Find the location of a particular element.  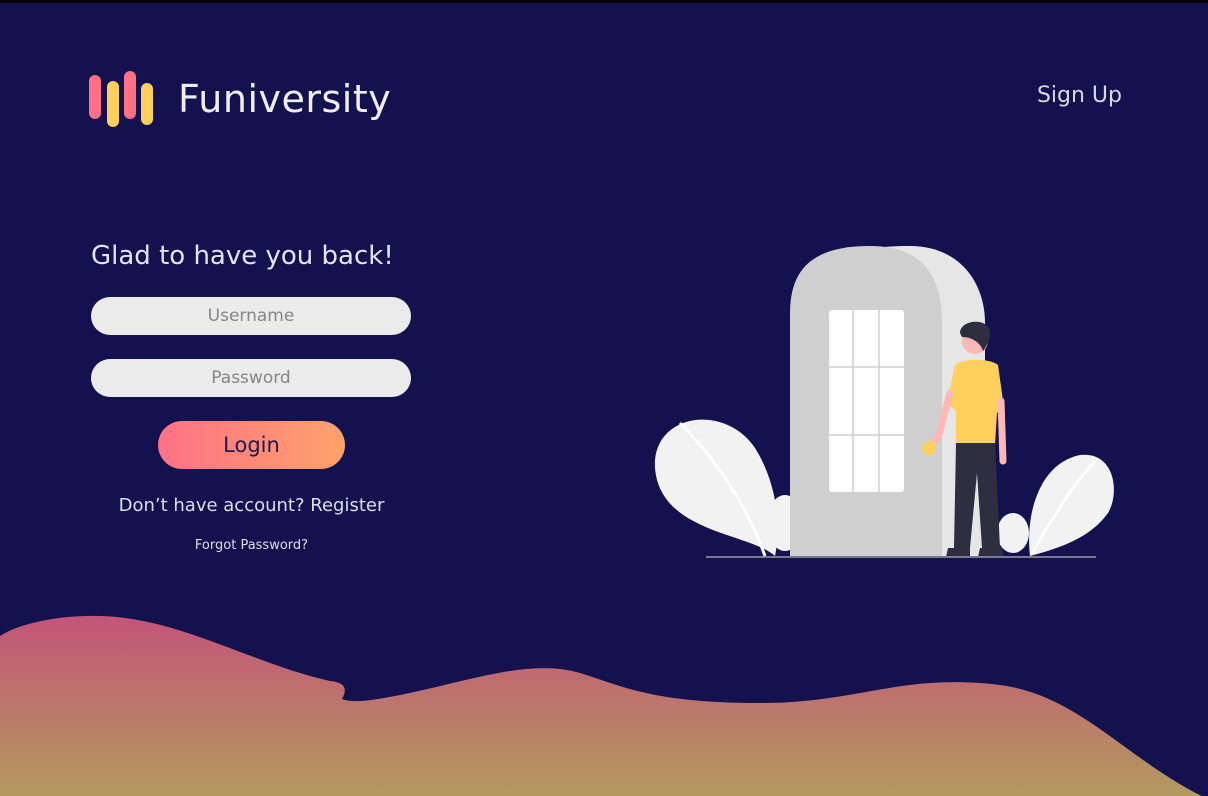

forgot-password-link: Forgot Password? is located at coordinates (251, 545).